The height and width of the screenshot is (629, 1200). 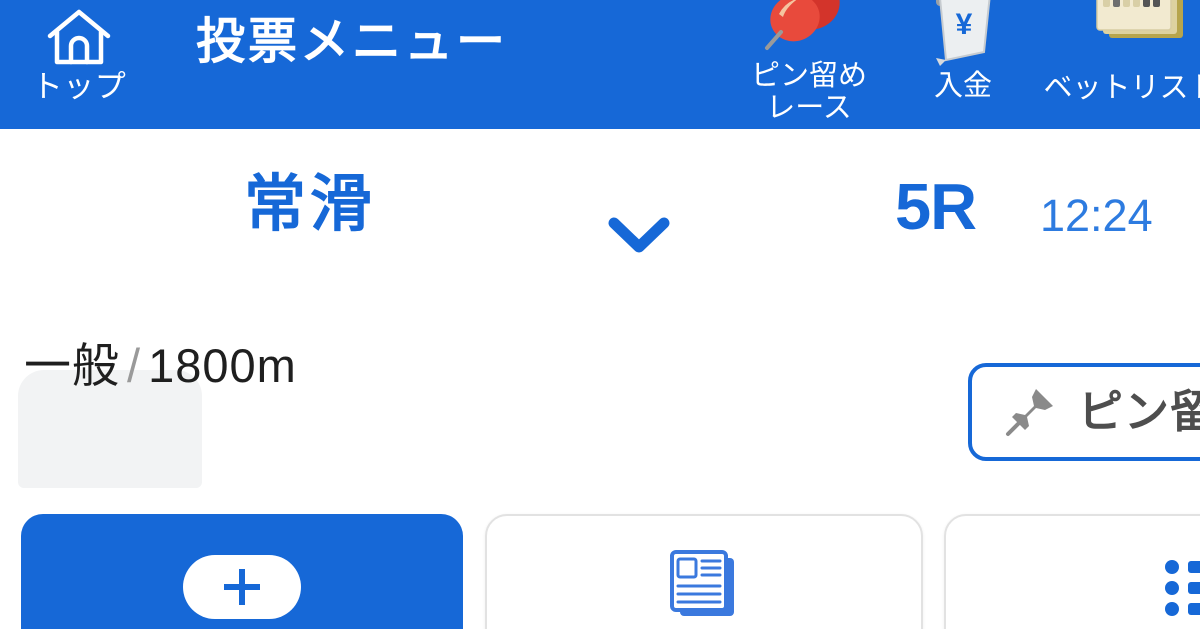 I want to click on news-card, so click(x=704, y=571).